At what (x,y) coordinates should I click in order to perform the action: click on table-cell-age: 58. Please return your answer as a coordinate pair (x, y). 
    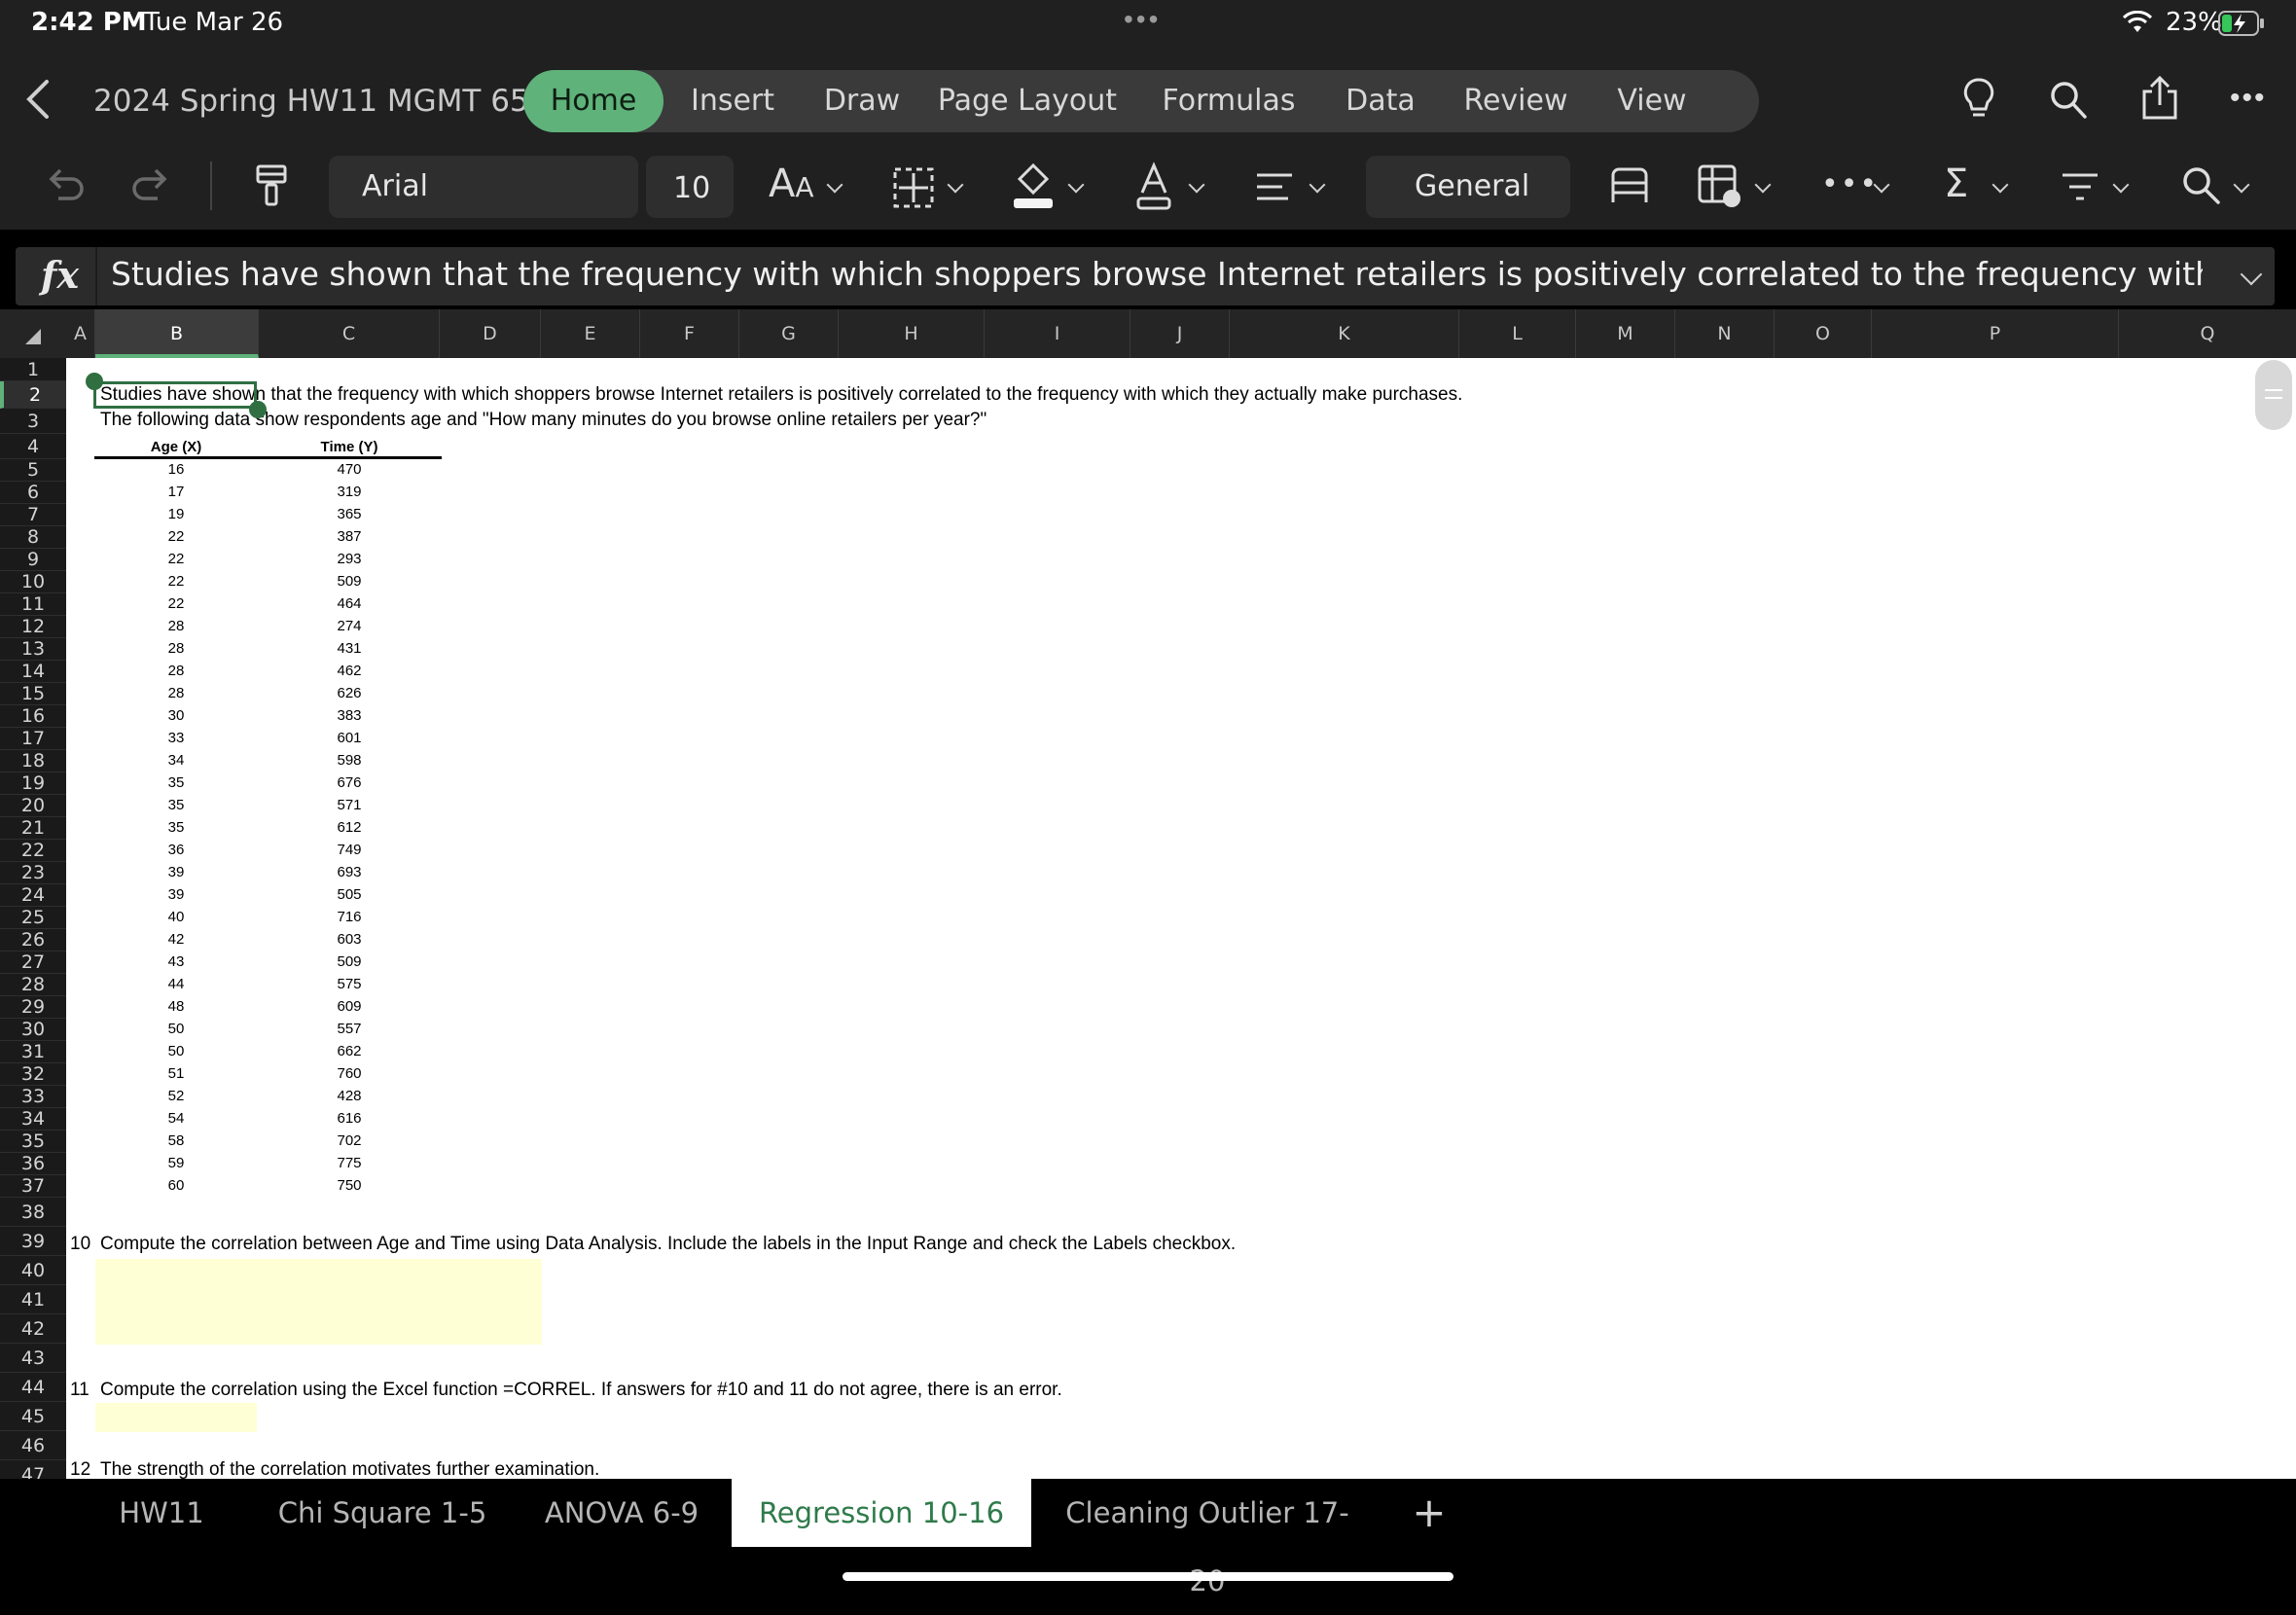
    Looking at the image, I should click on (176, 1141).